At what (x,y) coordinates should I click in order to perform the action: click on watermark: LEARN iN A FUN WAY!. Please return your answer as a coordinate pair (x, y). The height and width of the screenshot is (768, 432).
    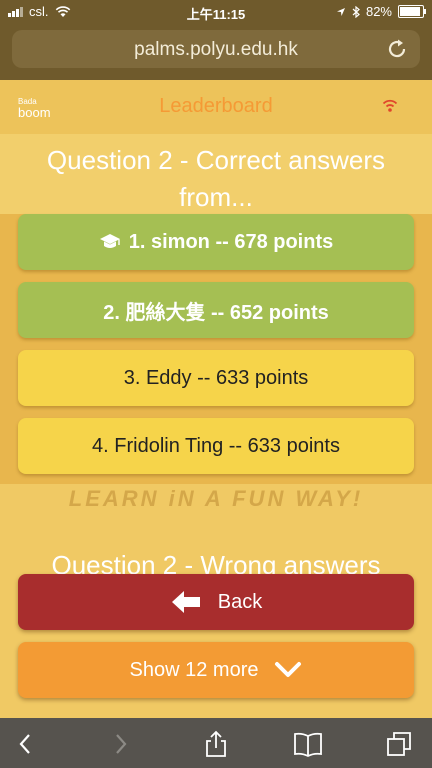
    Looking at the image, I should click on (216, 498).